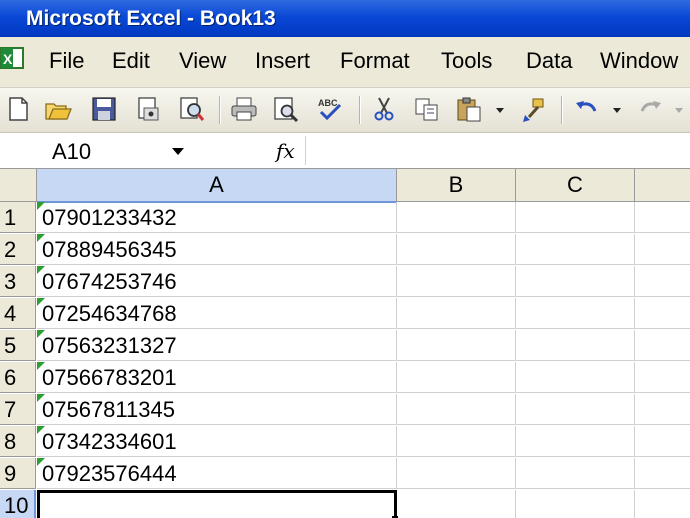 This screenshot has width=690, height=518. I want to click on paste-dropdown-icon, so click(500, 109).